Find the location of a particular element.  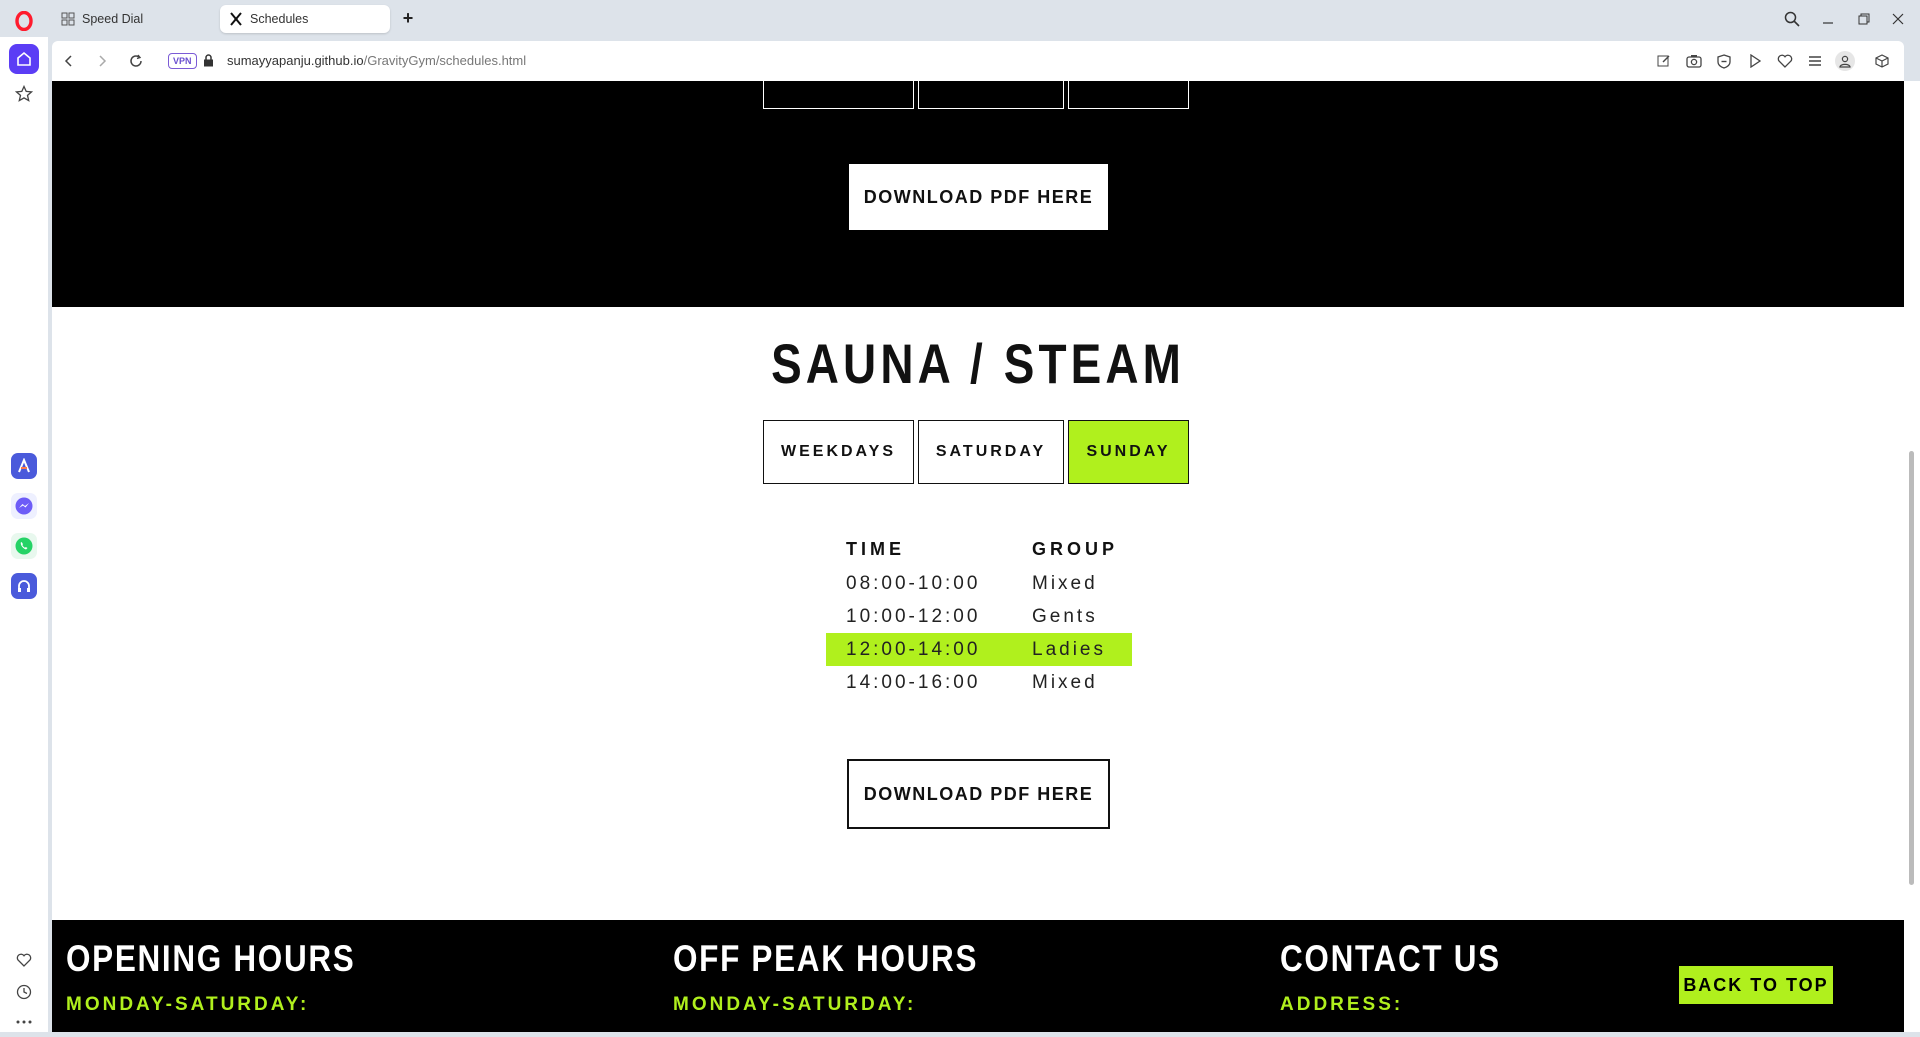

section-title: SAUNA / STEAM is located at coordinates (978, 363).